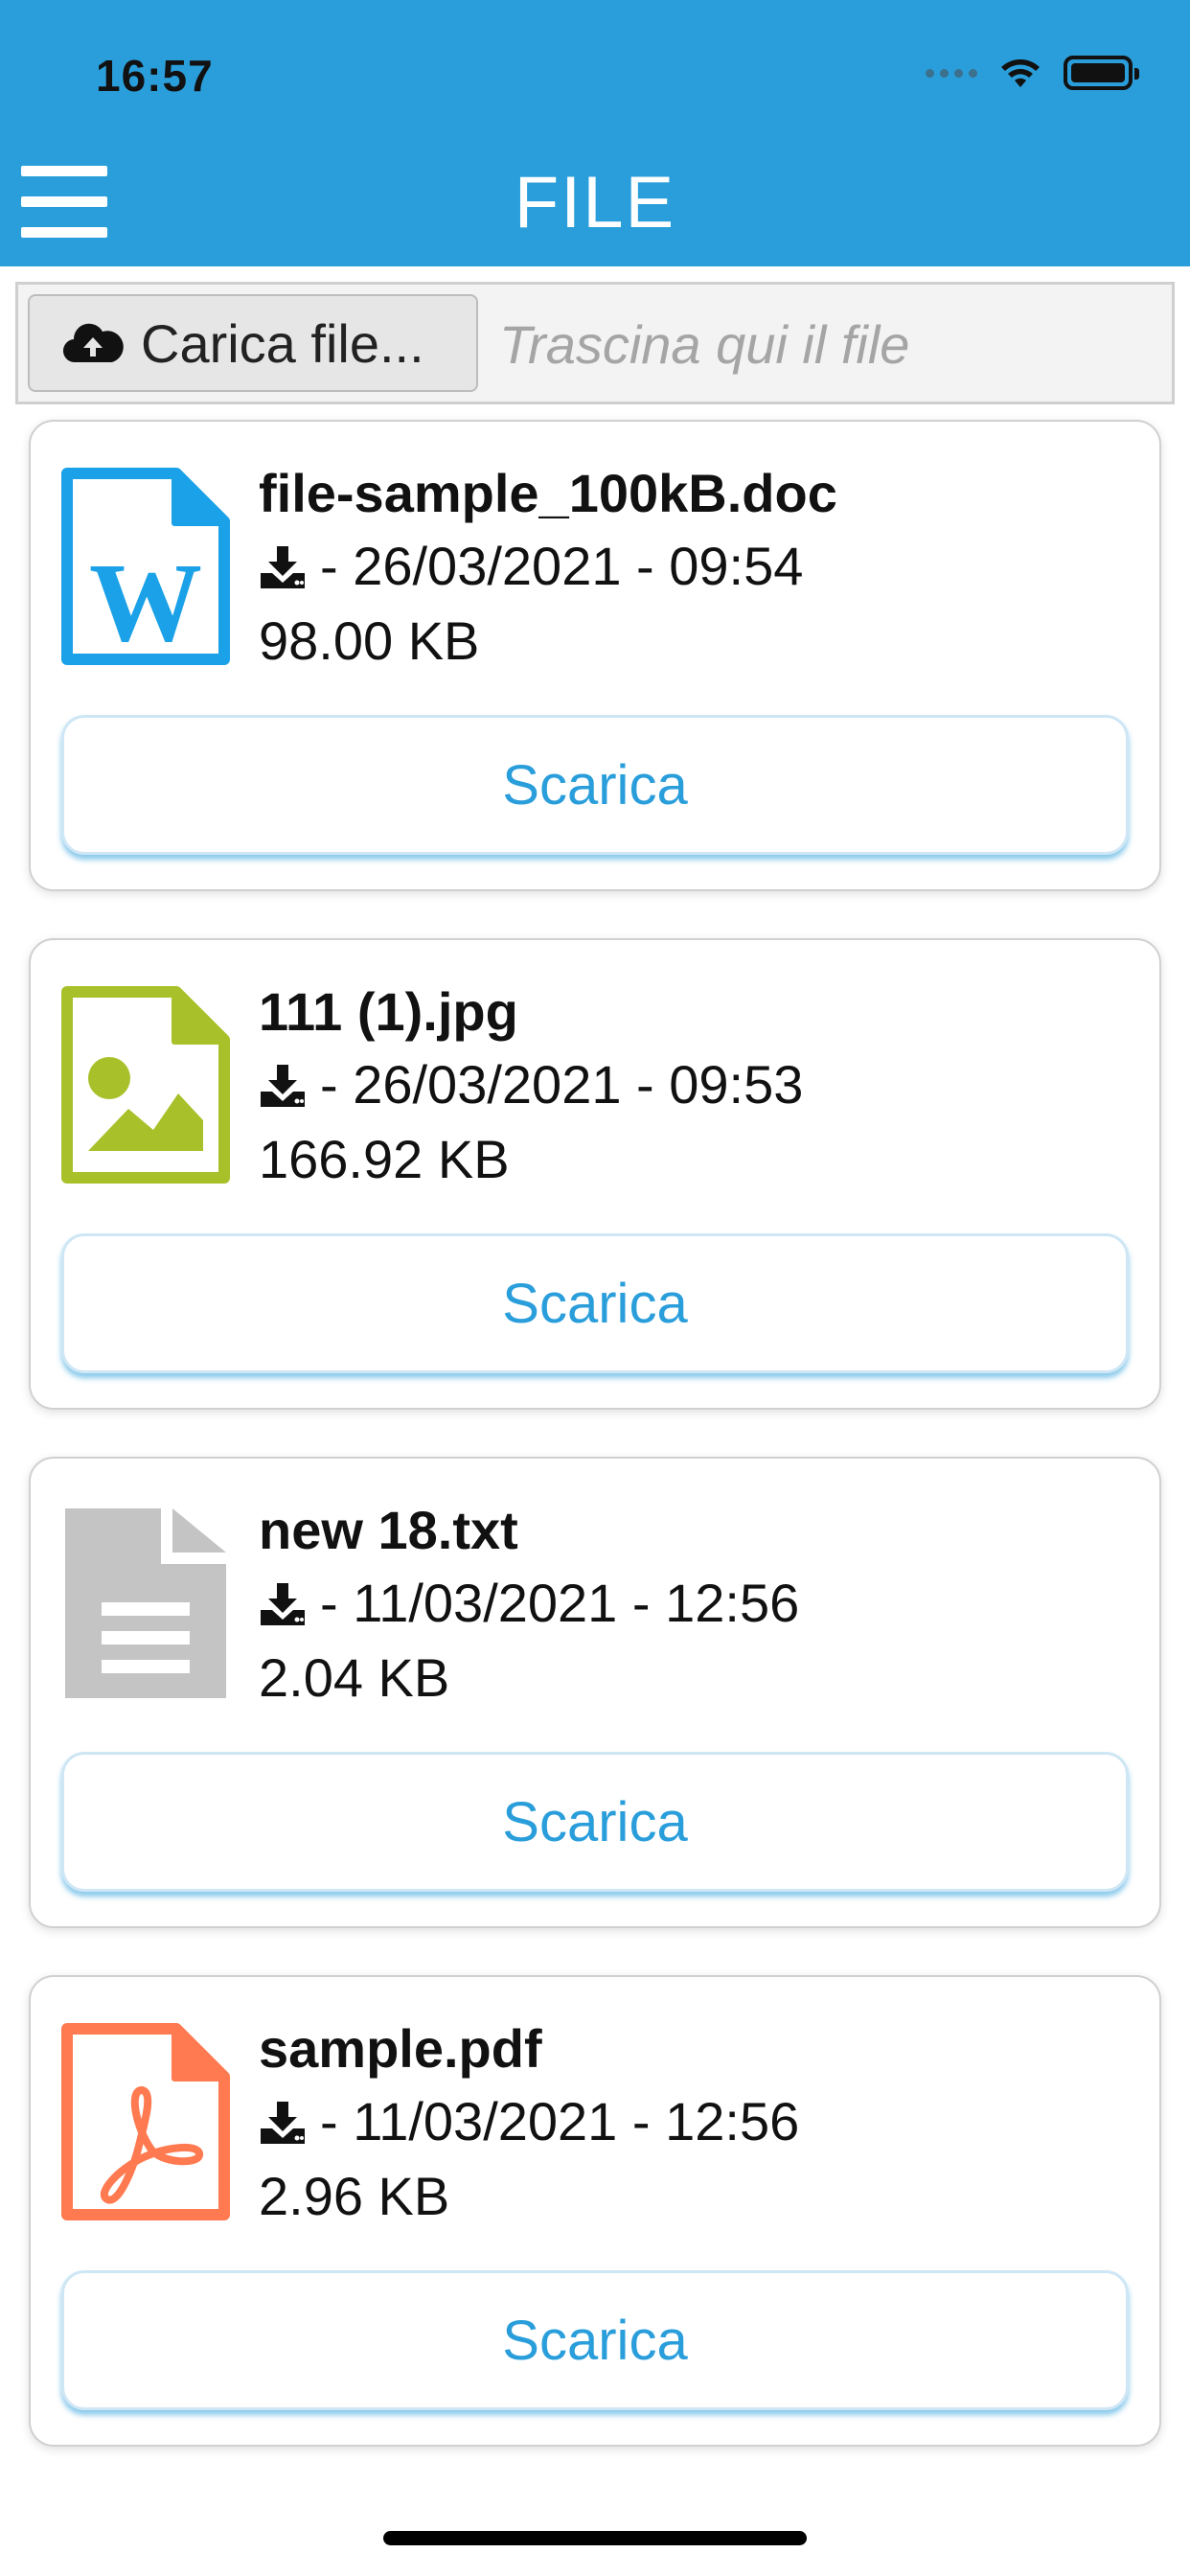 This screenshot has width=1190, height=2576. I want to click on status-icons, so click(1033, 73).